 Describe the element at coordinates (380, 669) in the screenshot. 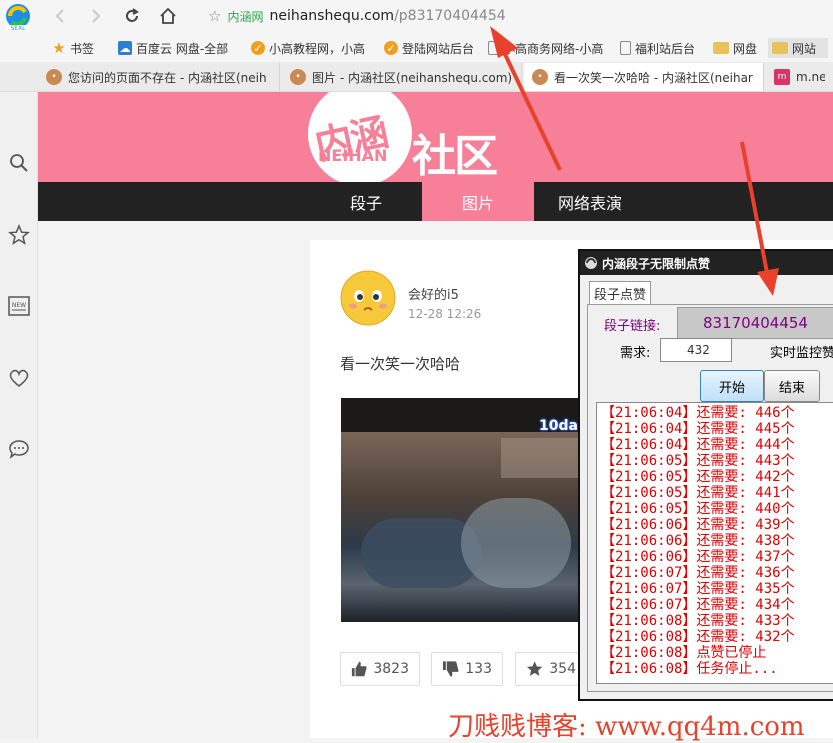

I see `like-button: 3823` at that location.